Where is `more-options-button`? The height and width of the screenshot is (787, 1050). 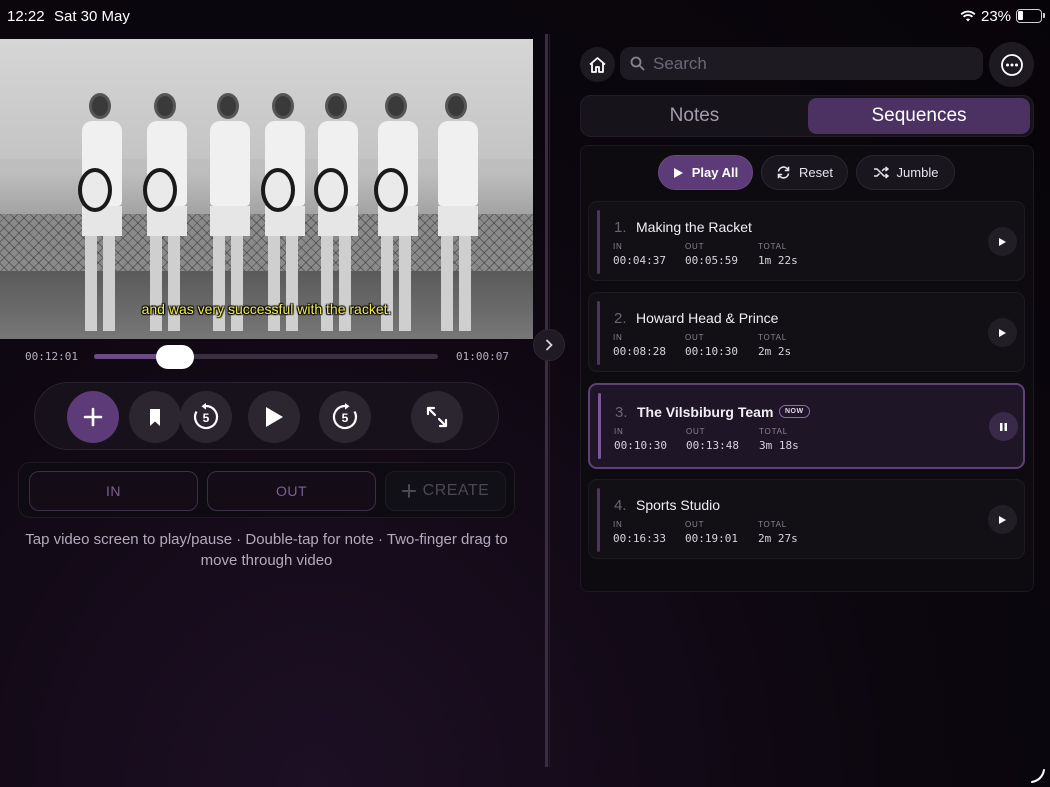
more-options-button is located at coordinates (1011, 64).